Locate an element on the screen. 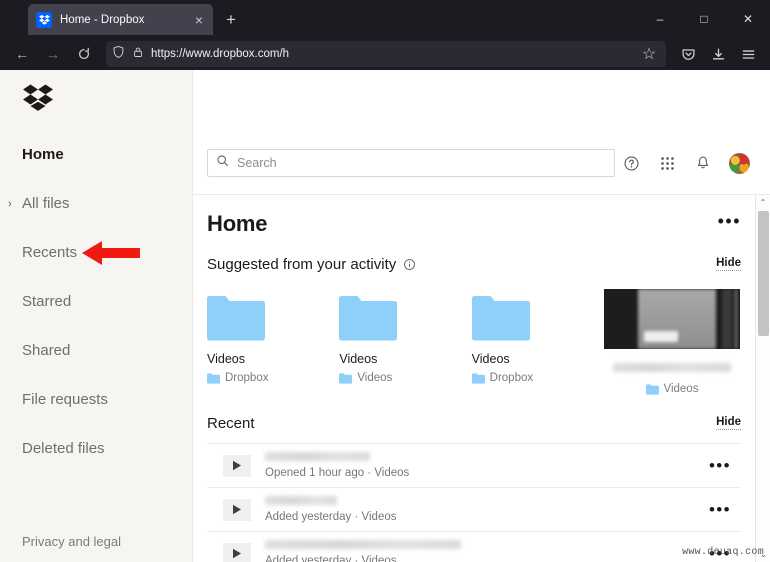  tab-strip: Home - Dropbox × + – □ ✕ is located at coordinates (385, 19).